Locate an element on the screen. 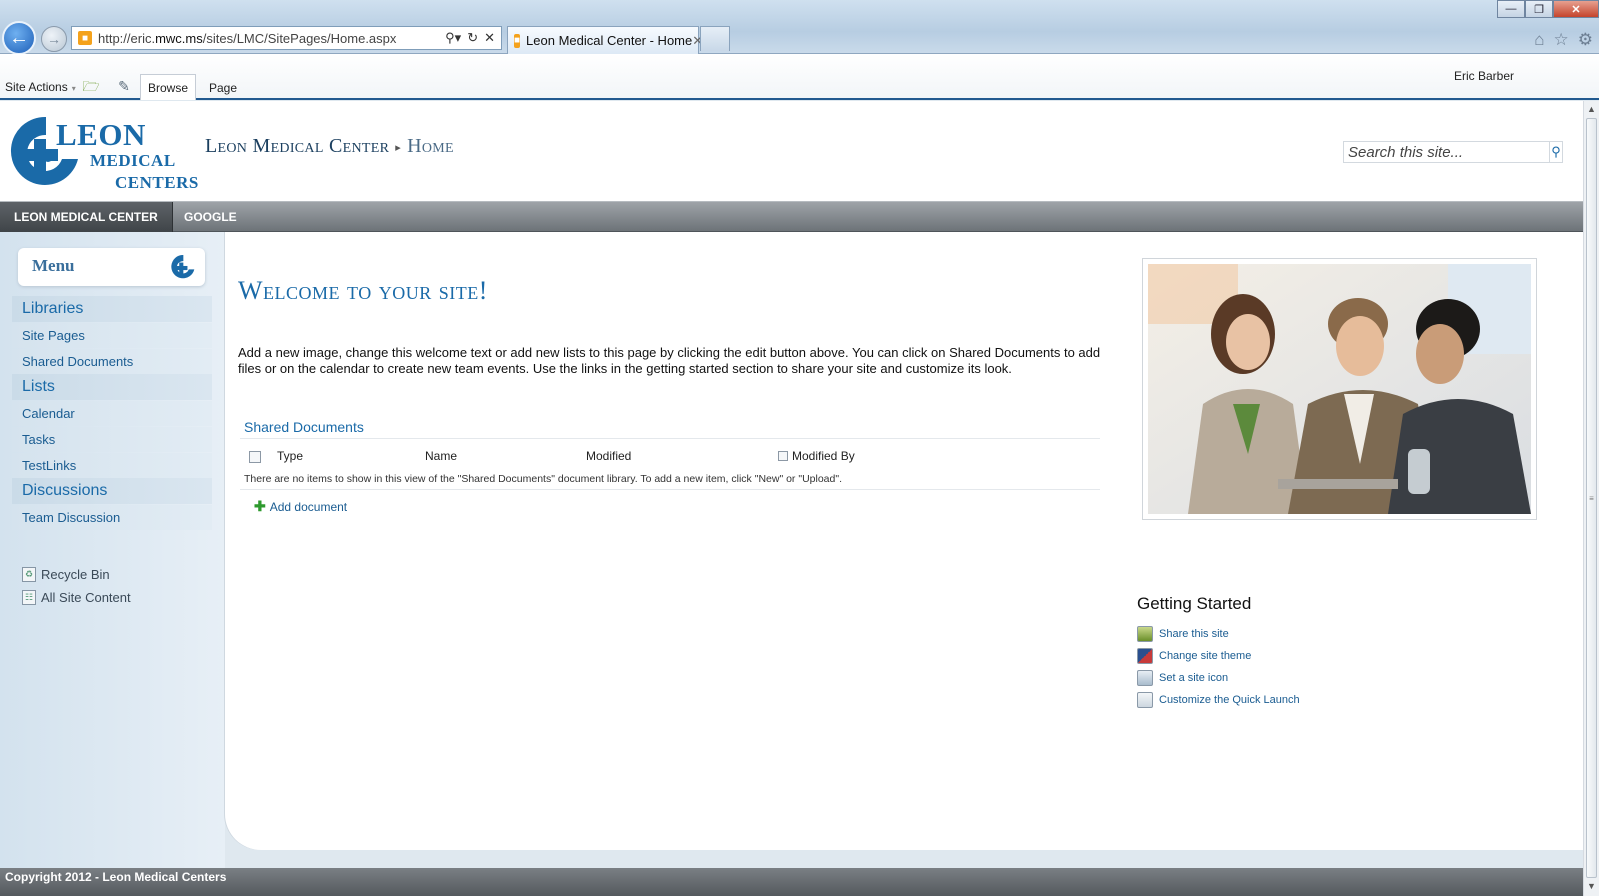 The width and height of the screenshot is (1599, 896). back-button: ← is located at coordinates (19, 38).